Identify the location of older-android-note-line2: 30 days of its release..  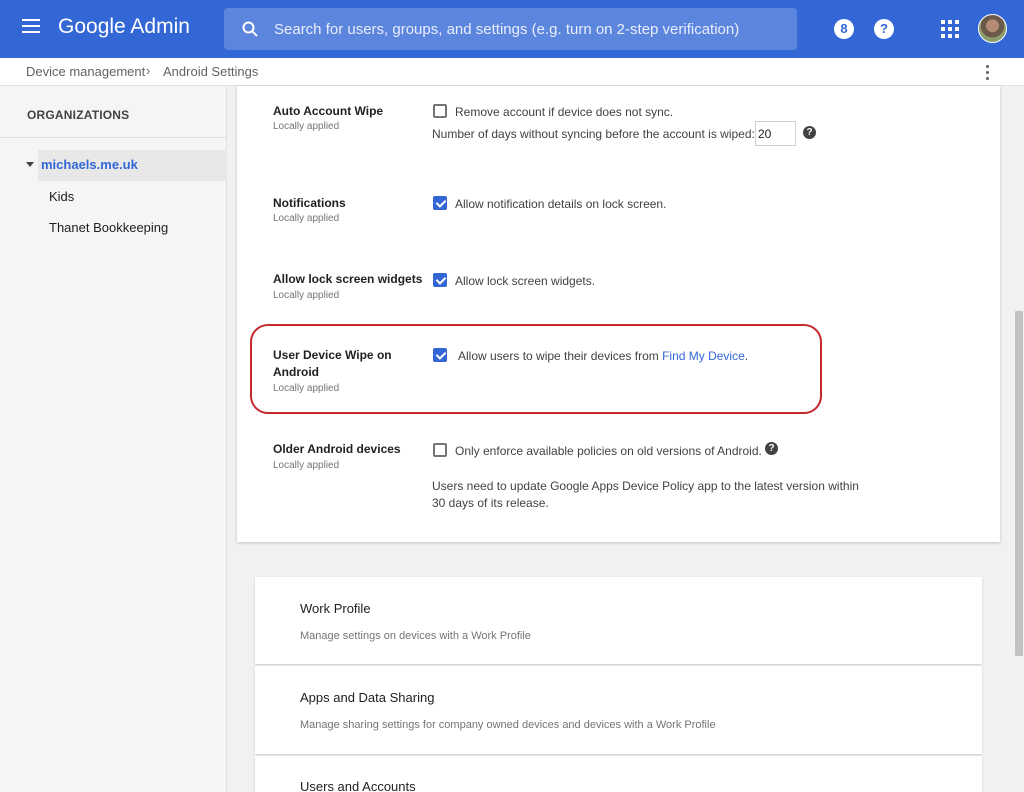
(490, 503).